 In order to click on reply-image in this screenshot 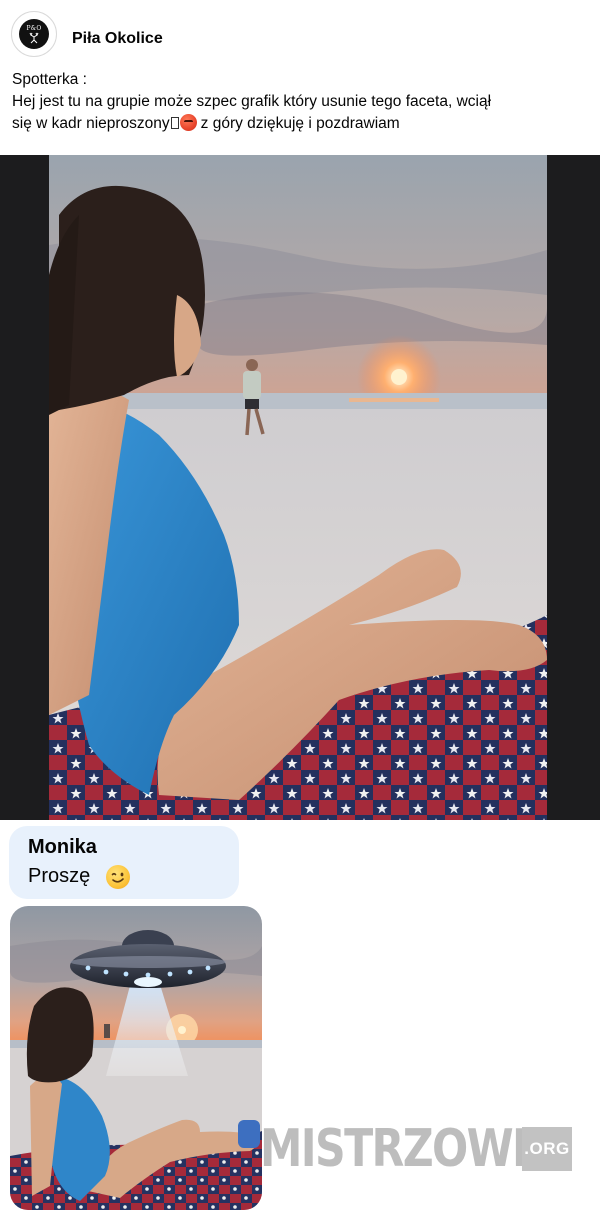, I will do `click(136, 1058)`.